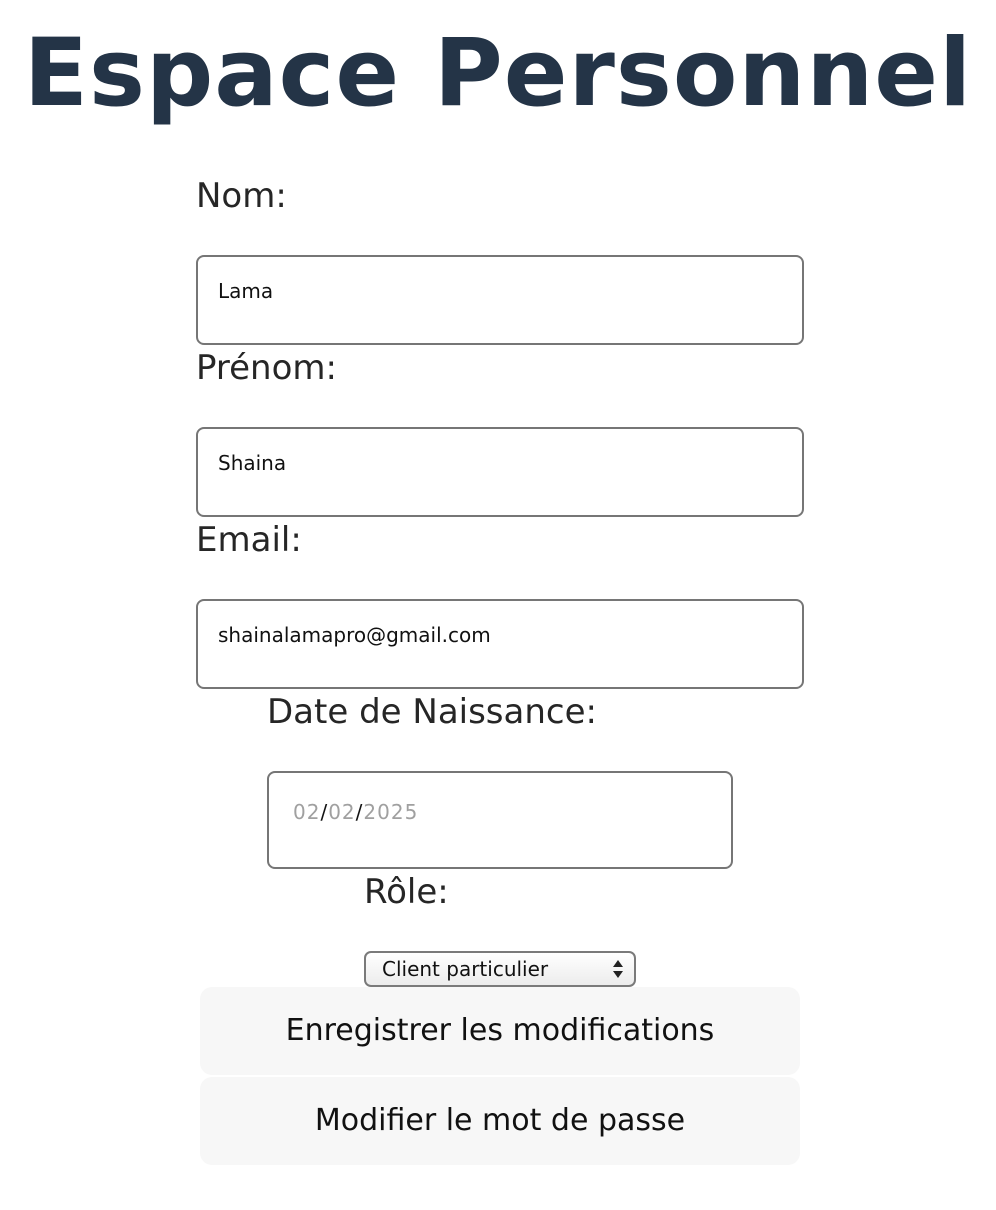 This screenshot has height=1210, width=996. Describe the element at coordinates (390, 812) in the screenshot. I see `date-year: 2025` at that location.